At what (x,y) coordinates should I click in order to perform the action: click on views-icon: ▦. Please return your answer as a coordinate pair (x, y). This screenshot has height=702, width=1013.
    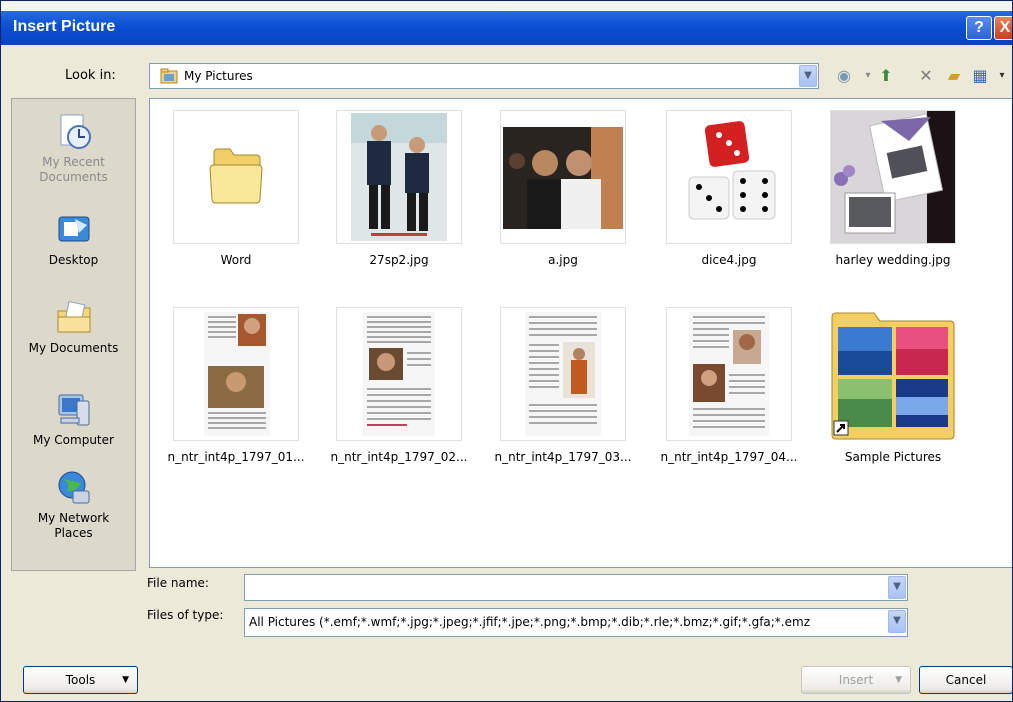
    Looking at the image, I should click on (980, 76).